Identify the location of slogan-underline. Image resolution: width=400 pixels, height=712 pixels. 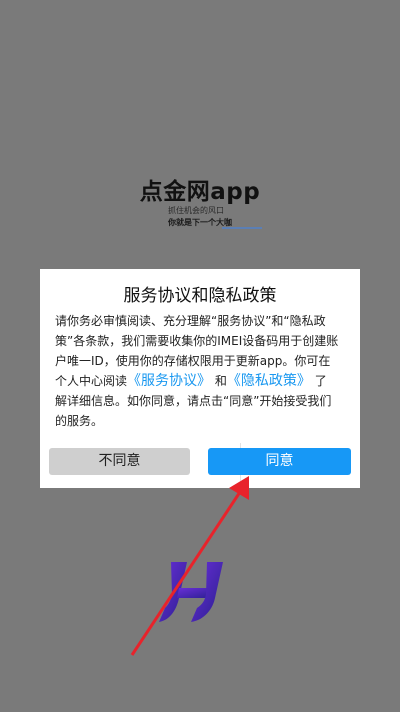
(242, 228).